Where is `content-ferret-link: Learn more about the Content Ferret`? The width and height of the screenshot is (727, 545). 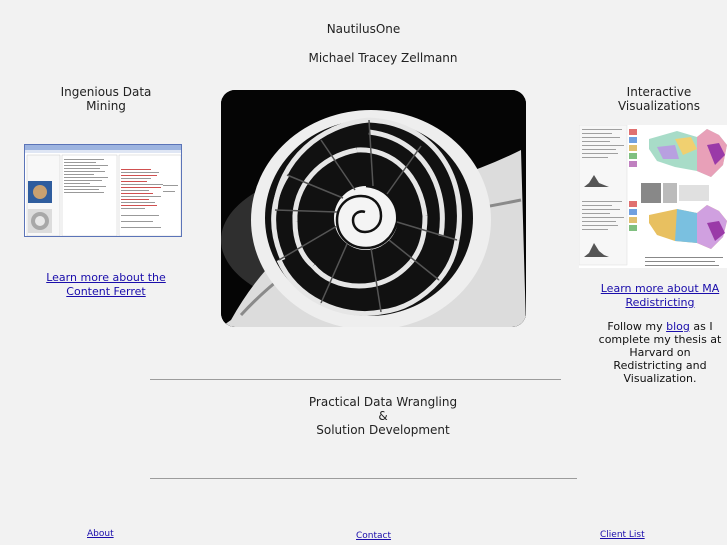
content-ferret-link: Learn more about the Content Ferret is located at coordinates (106, 285).